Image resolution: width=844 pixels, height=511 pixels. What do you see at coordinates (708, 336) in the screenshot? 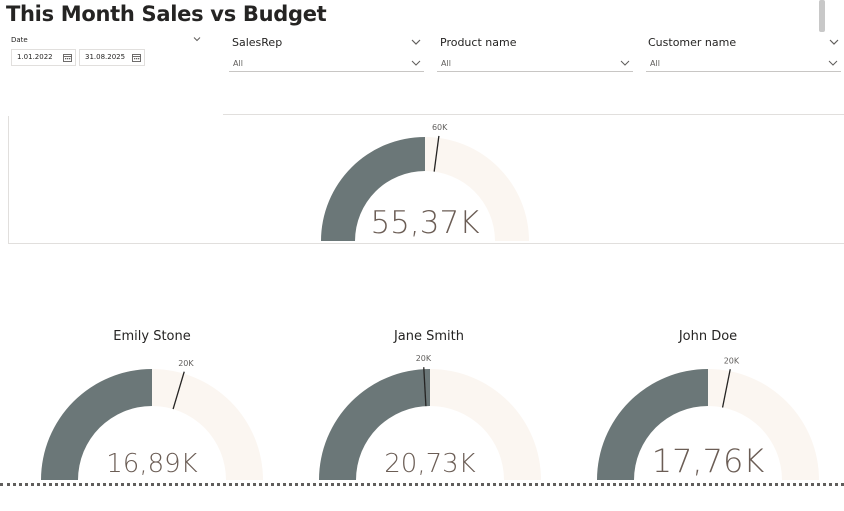
I see `gauge-title-john: John Doe` at bounding box center [708, 336].